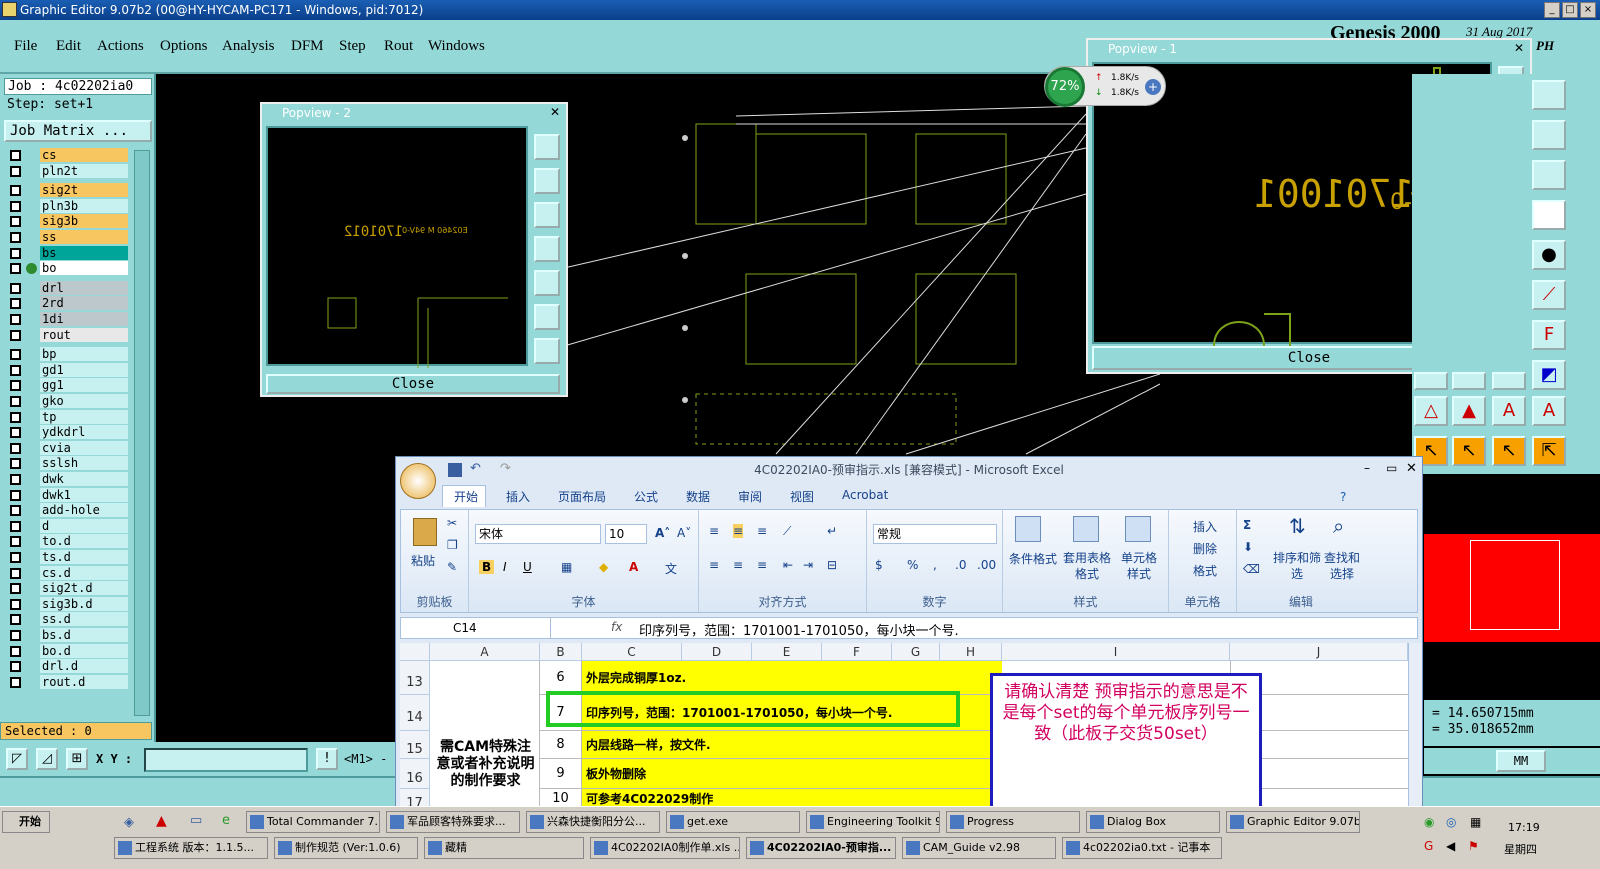 This screenshot has width=1600, height=869. I want to click on taskbar-button: 4c02202ia0.txt - 记事本, so click(1142, 848).